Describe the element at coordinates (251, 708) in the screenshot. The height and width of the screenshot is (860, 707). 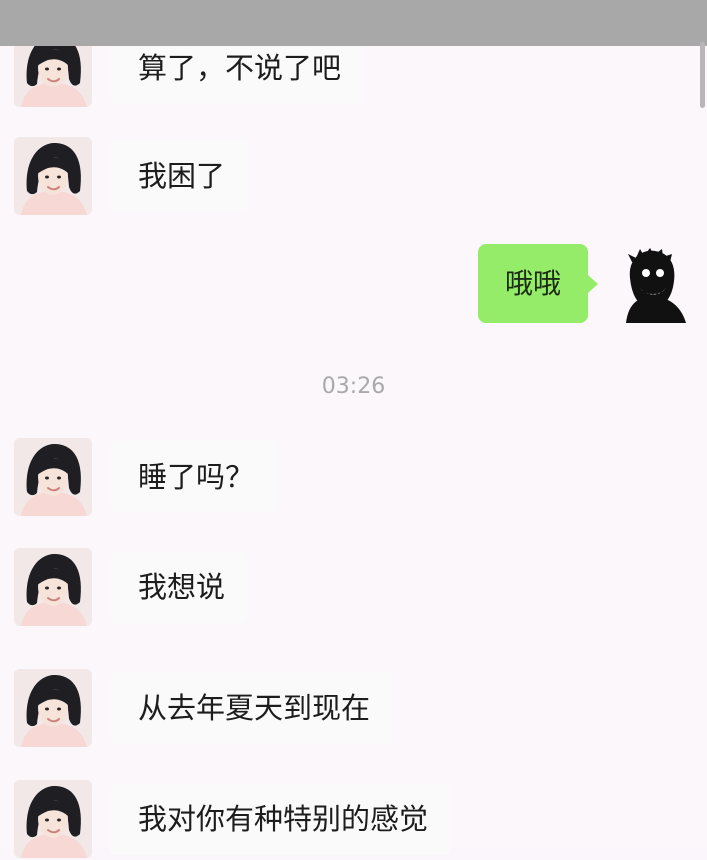
I see `incoming-message-bubble: 从去年夏天到现在` at that location.